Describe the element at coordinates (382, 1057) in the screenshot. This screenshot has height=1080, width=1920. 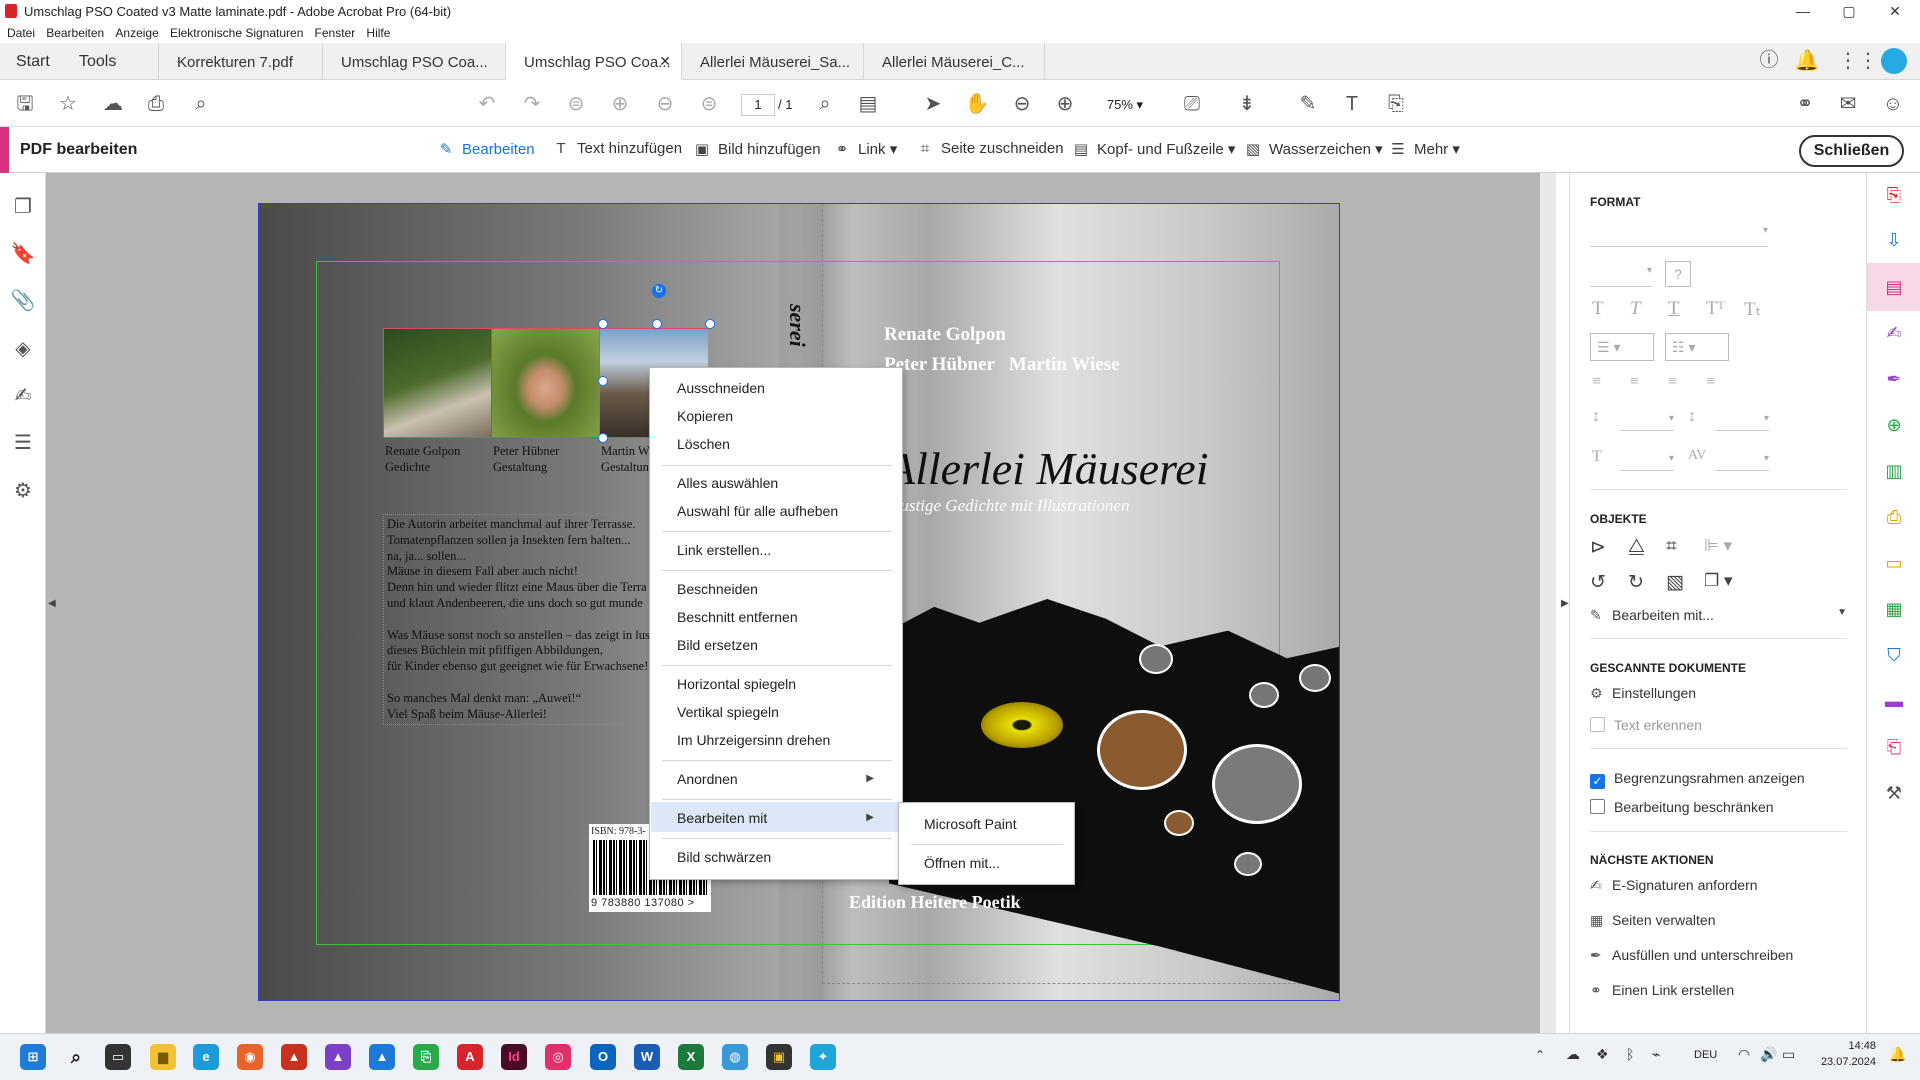
I see `affinity-designer-icon: ▲` at that location.